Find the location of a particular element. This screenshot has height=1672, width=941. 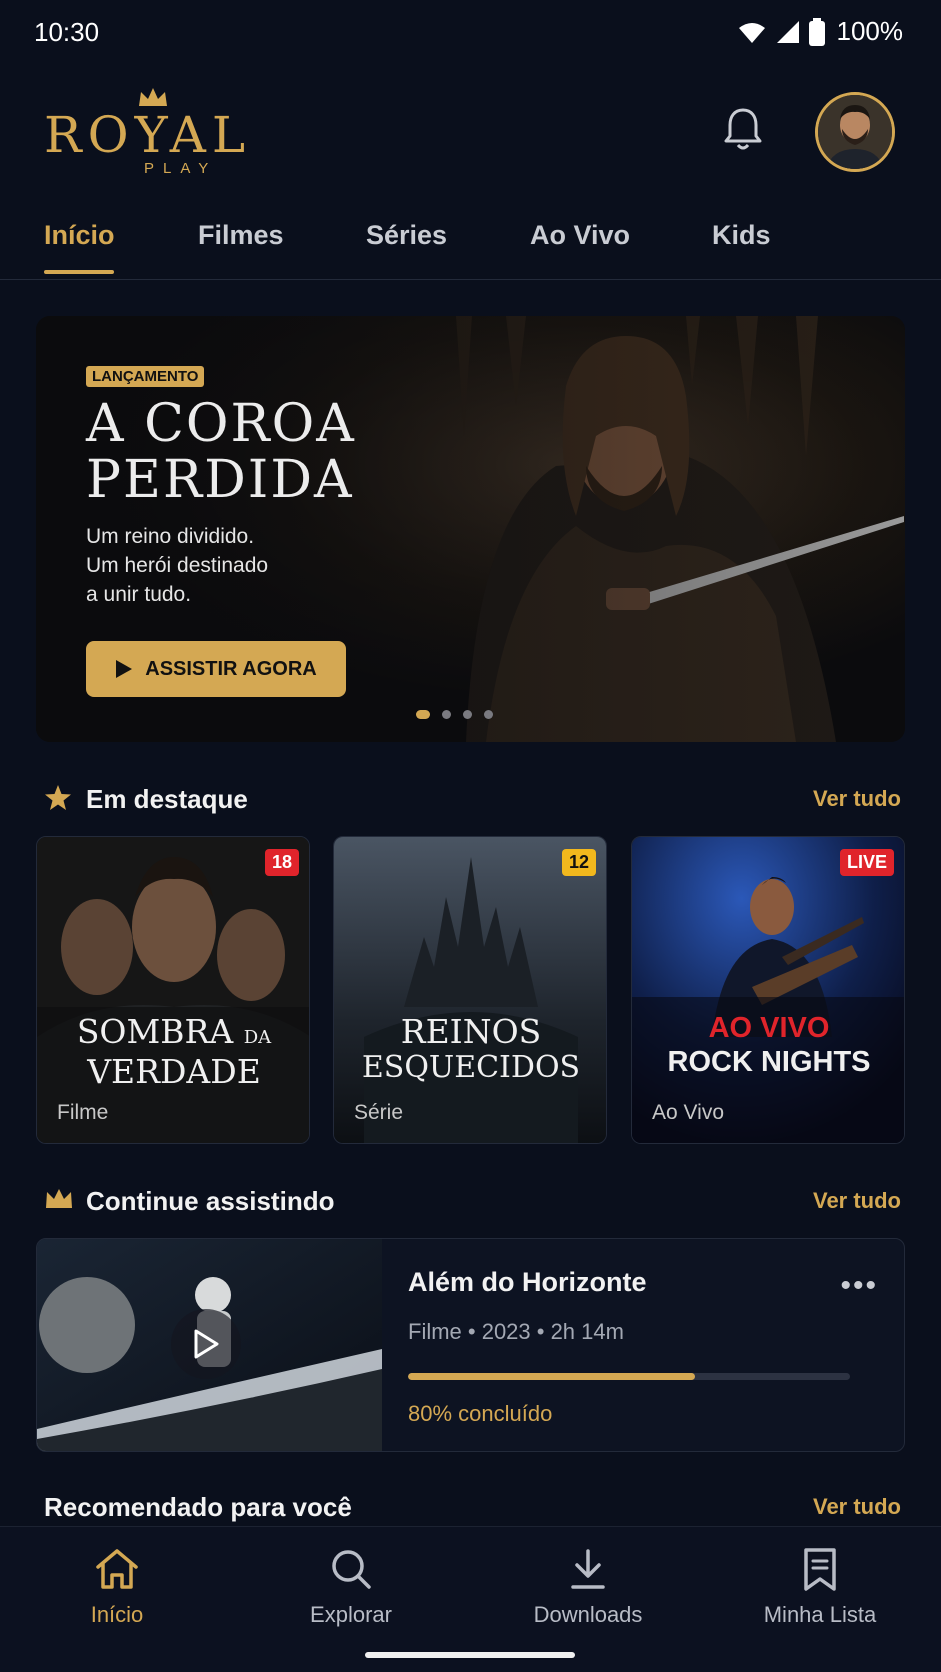

nav-downloads: Downloads is located at coordinates (588, 1587).